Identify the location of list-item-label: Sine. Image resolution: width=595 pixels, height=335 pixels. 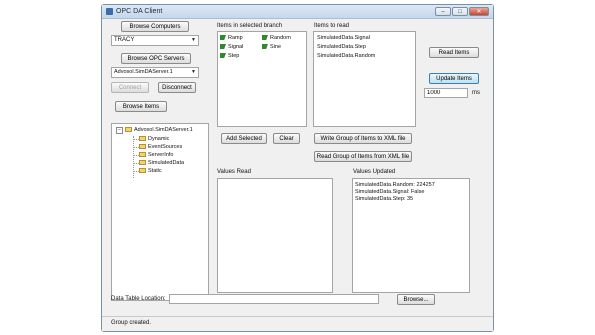
(276, 47).